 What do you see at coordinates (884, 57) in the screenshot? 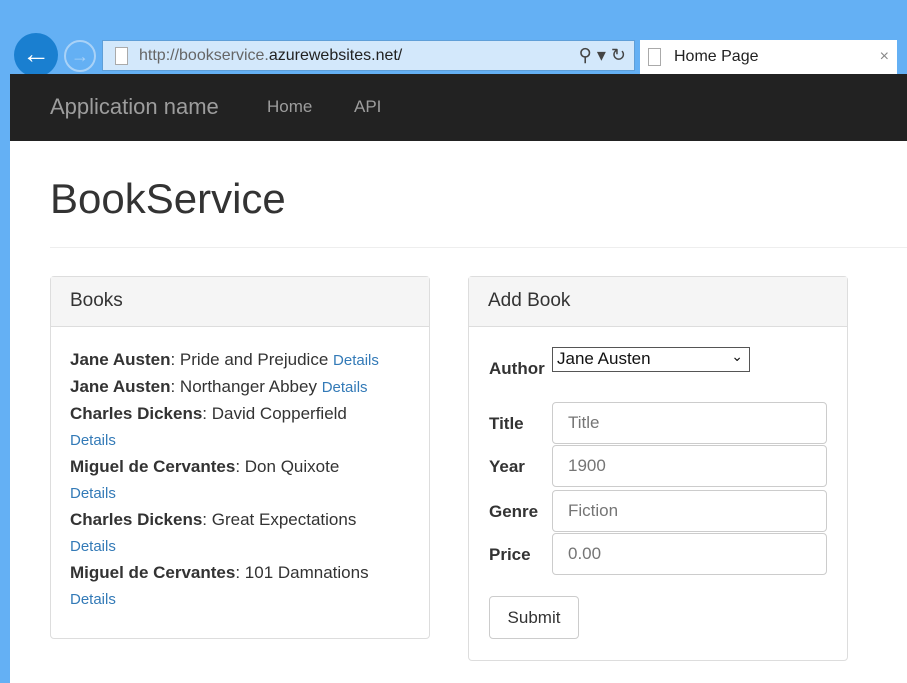
I see `close-tab-icon: ×` at bounding box center [884, 57].